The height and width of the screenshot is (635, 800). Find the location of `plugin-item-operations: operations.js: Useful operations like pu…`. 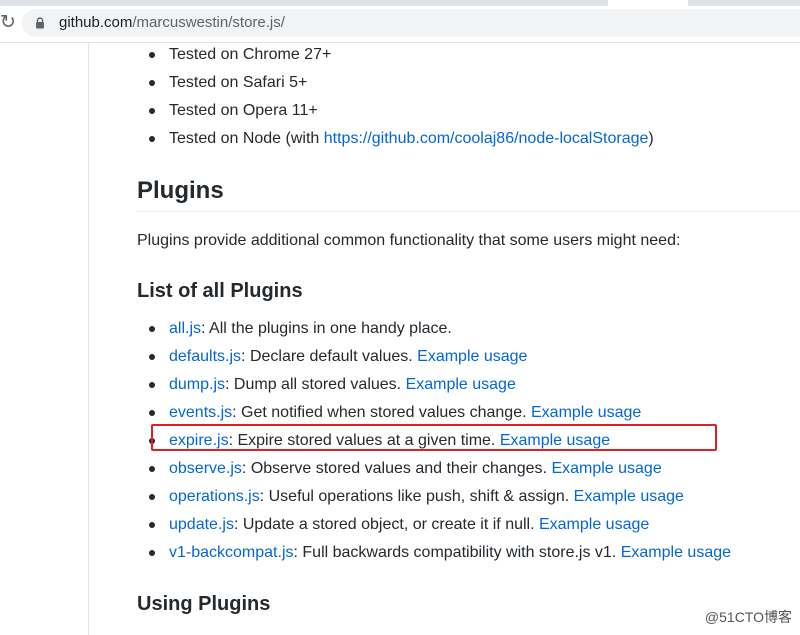

plugin-item-operations: operations.js: Useful operations like pu… is located at coordinates (416, 497).